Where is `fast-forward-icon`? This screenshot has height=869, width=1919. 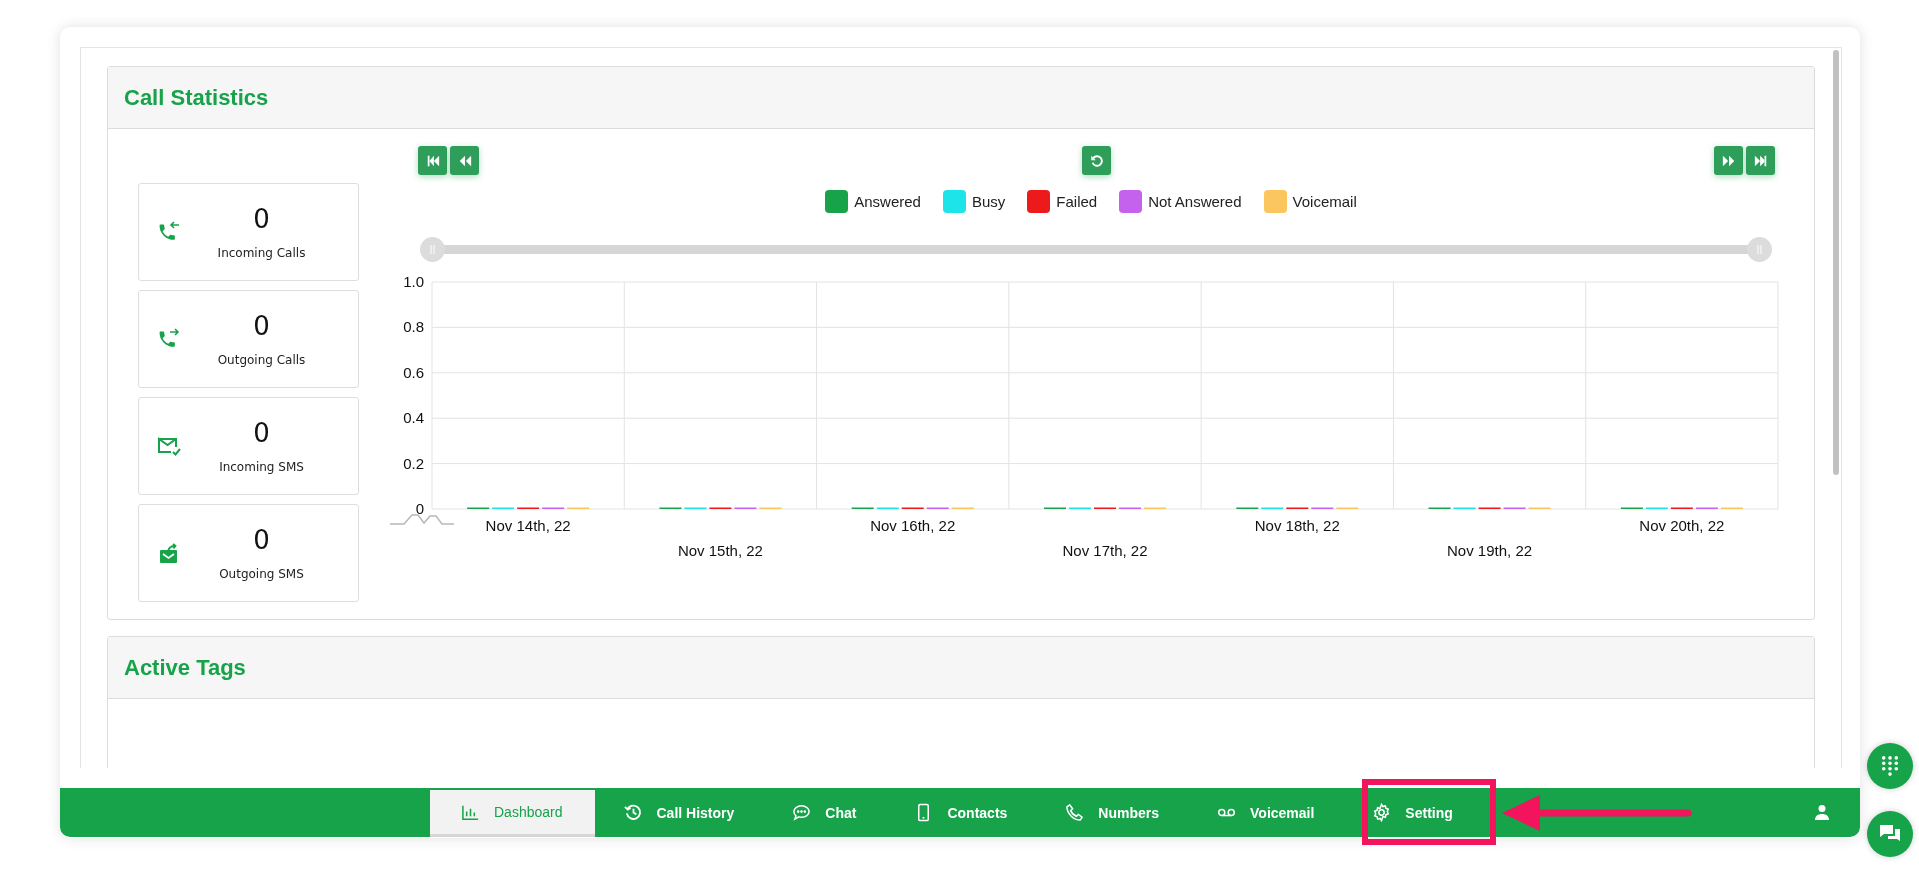 fast-forward-icon is located at coordinates (1728, 160).